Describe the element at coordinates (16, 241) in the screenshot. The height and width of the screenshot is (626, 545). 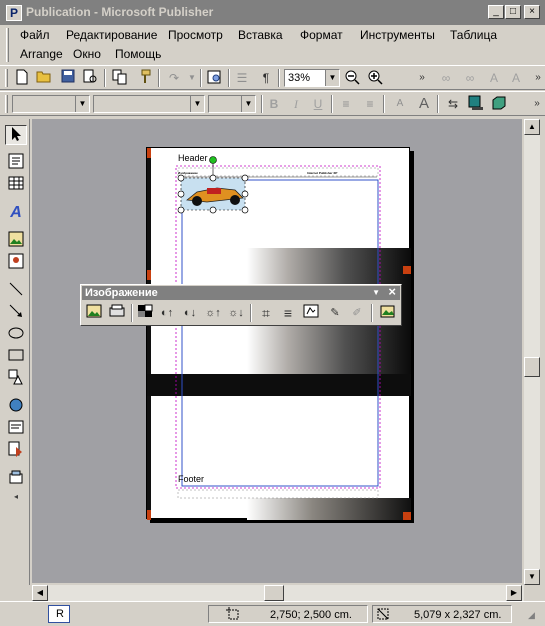
I see `picture-frame-icon` at that location.